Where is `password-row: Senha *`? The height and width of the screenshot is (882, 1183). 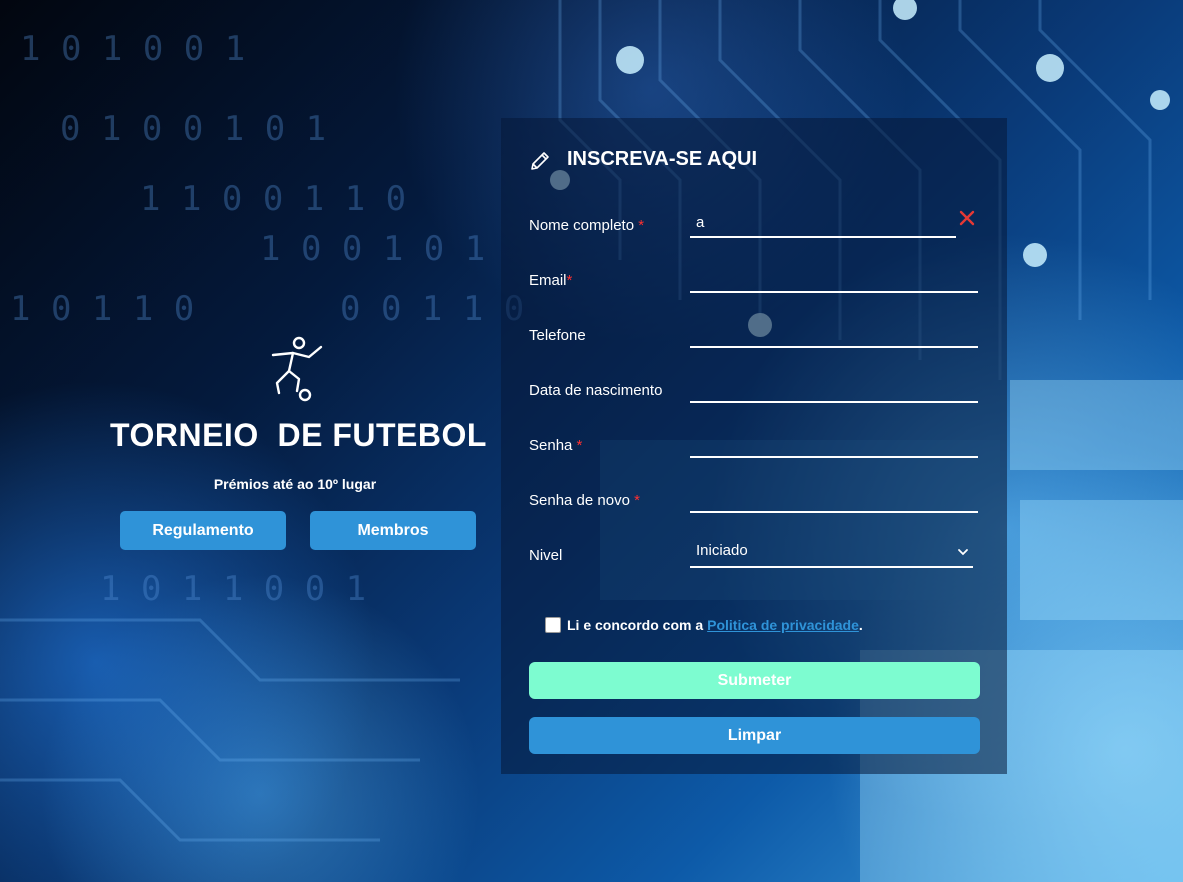
password-row: Senha * is located at coordinates (754, 438).